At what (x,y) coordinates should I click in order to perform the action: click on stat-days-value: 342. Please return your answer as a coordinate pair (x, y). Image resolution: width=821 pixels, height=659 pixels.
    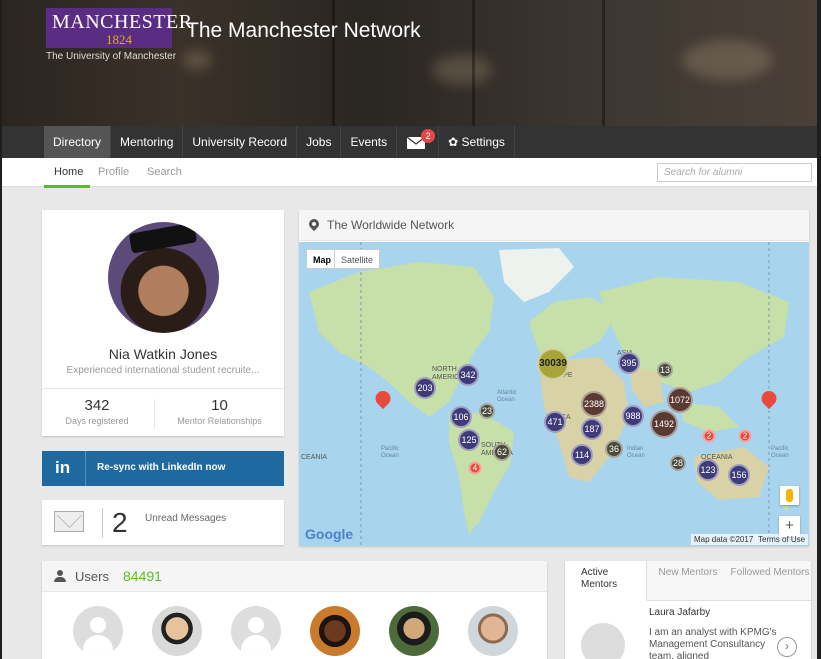
    Looking at the image, I should click on (97, 405).